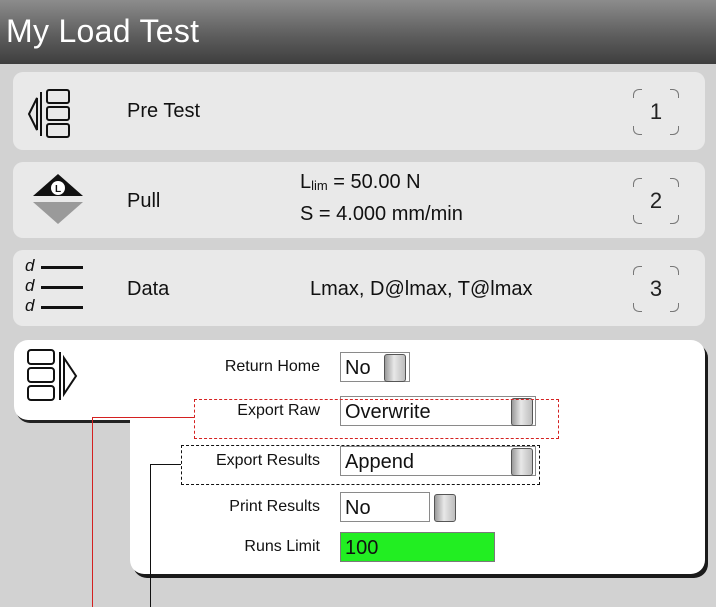 Image resolution: width=720 pixels, height=607 pixels. I want to click on step-number-text: 3, so click(656, 288).